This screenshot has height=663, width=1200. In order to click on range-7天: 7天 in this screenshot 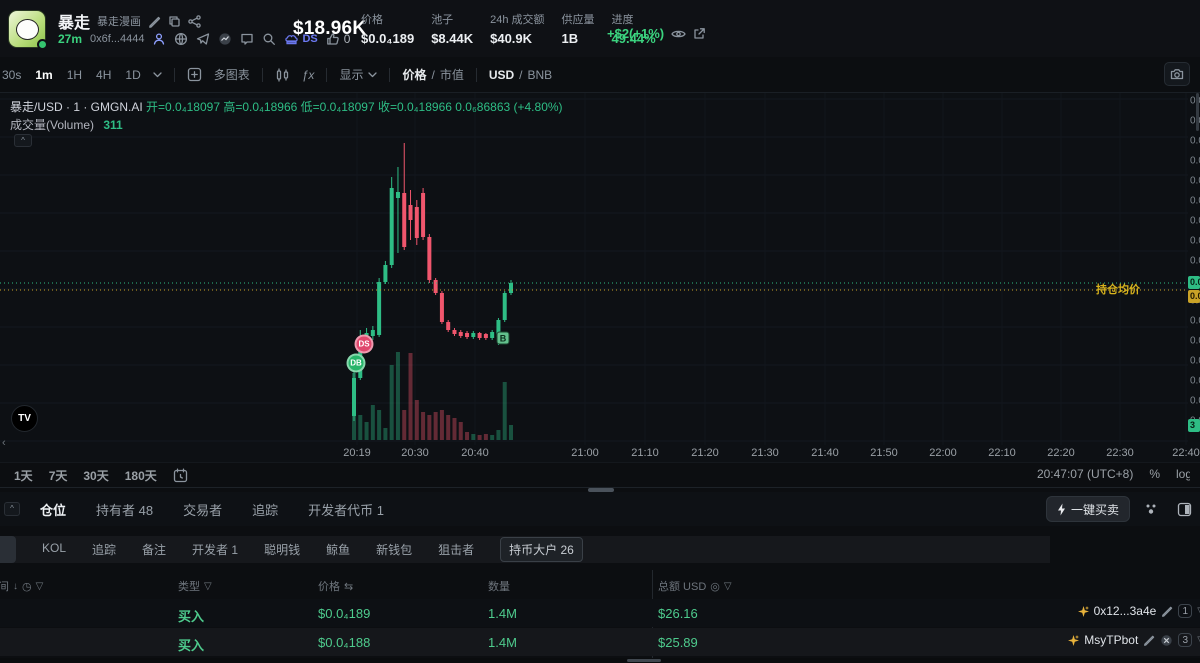, I will do `click(58, 475)`.